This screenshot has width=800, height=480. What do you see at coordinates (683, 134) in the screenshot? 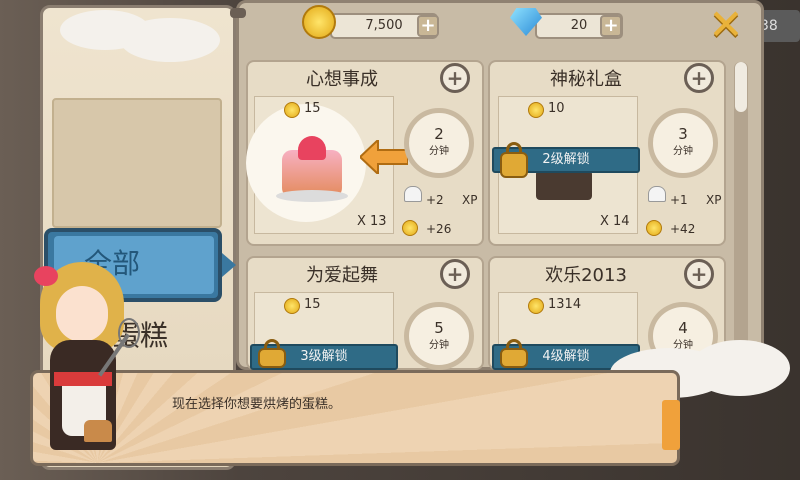
I see `bake-minutes: 3` at bounding box center [683, 134].